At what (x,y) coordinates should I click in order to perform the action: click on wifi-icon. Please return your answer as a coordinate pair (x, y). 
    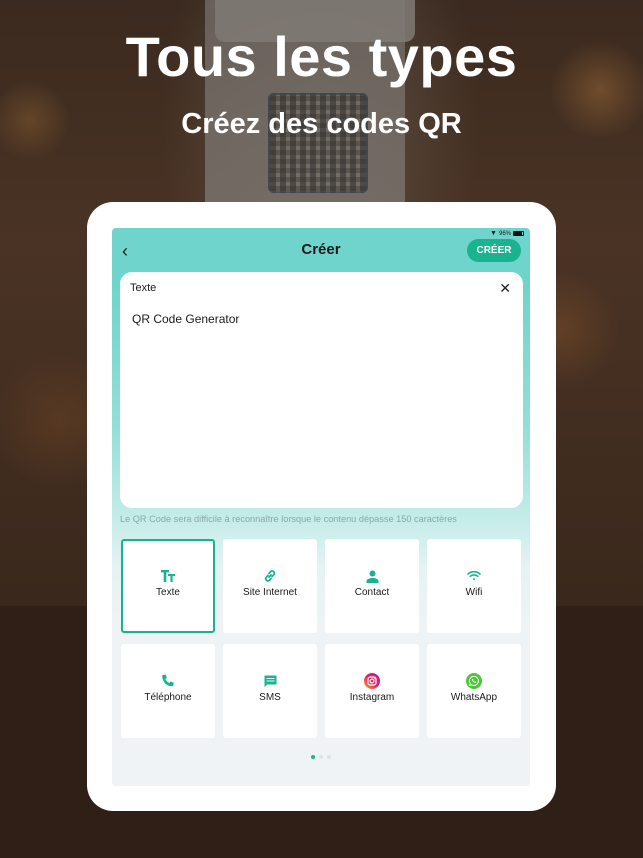
    Looking at the image, I should click on (474, 576).